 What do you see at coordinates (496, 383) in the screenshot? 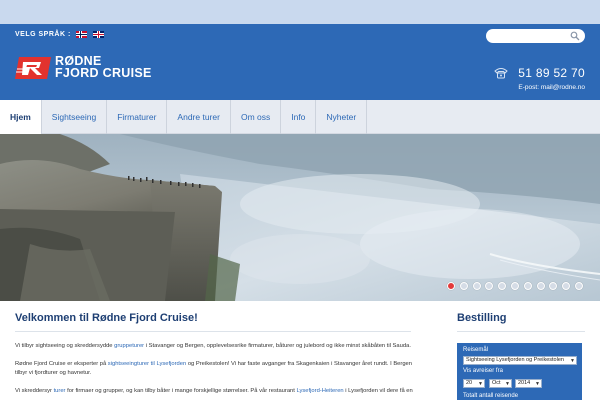
I see `month-value: Oct` at bounding box center [496, 383].